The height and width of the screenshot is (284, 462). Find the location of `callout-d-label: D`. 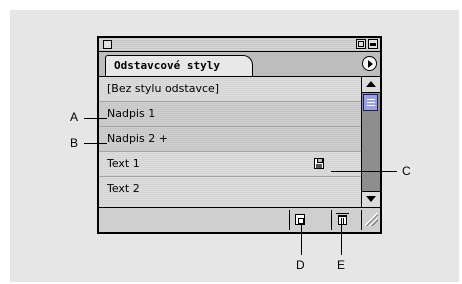

callout-d-label: D is located at coordinates (300, 265).